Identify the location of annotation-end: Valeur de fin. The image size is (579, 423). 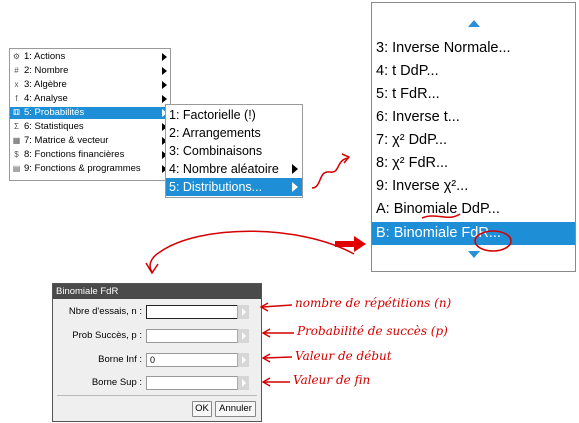
(332, 380).